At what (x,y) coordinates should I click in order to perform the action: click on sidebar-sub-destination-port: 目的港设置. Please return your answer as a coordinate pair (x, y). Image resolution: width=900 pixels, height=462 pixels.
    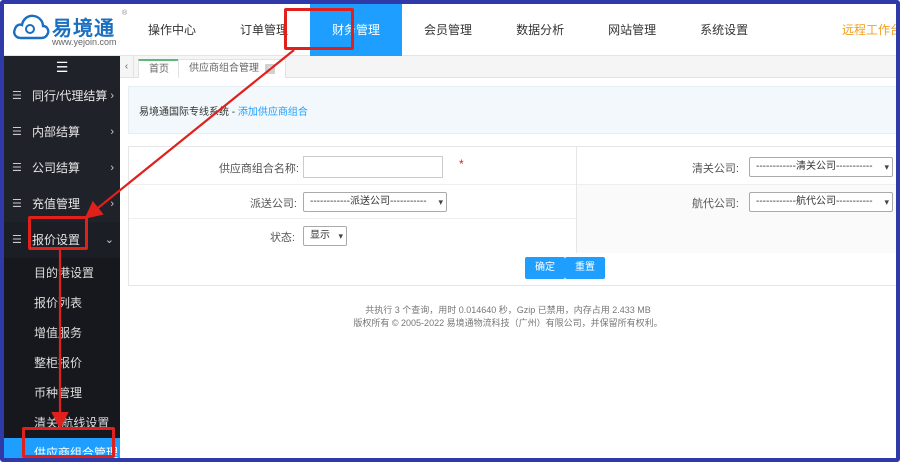
    Looking at the image, I should click on (62, 273).